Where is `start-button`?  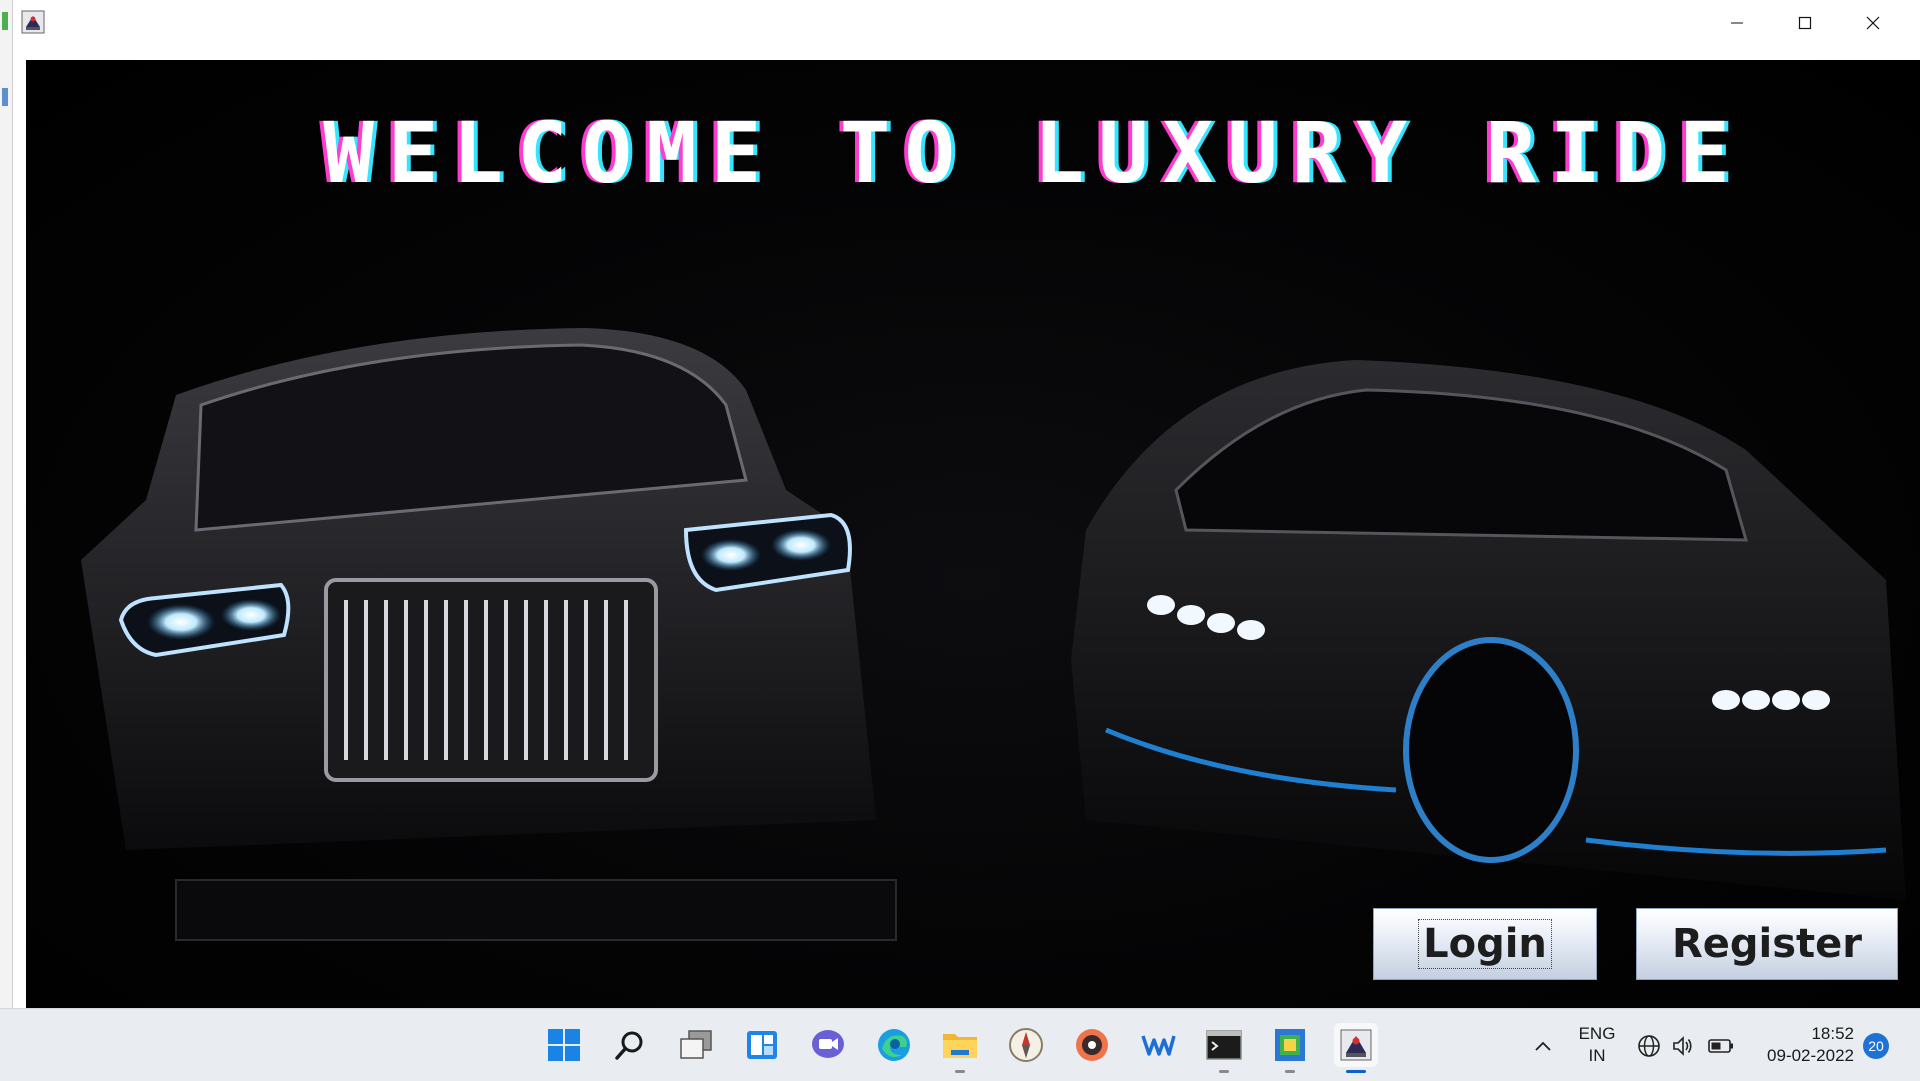
start-button is located at coordinates (564, 1045).